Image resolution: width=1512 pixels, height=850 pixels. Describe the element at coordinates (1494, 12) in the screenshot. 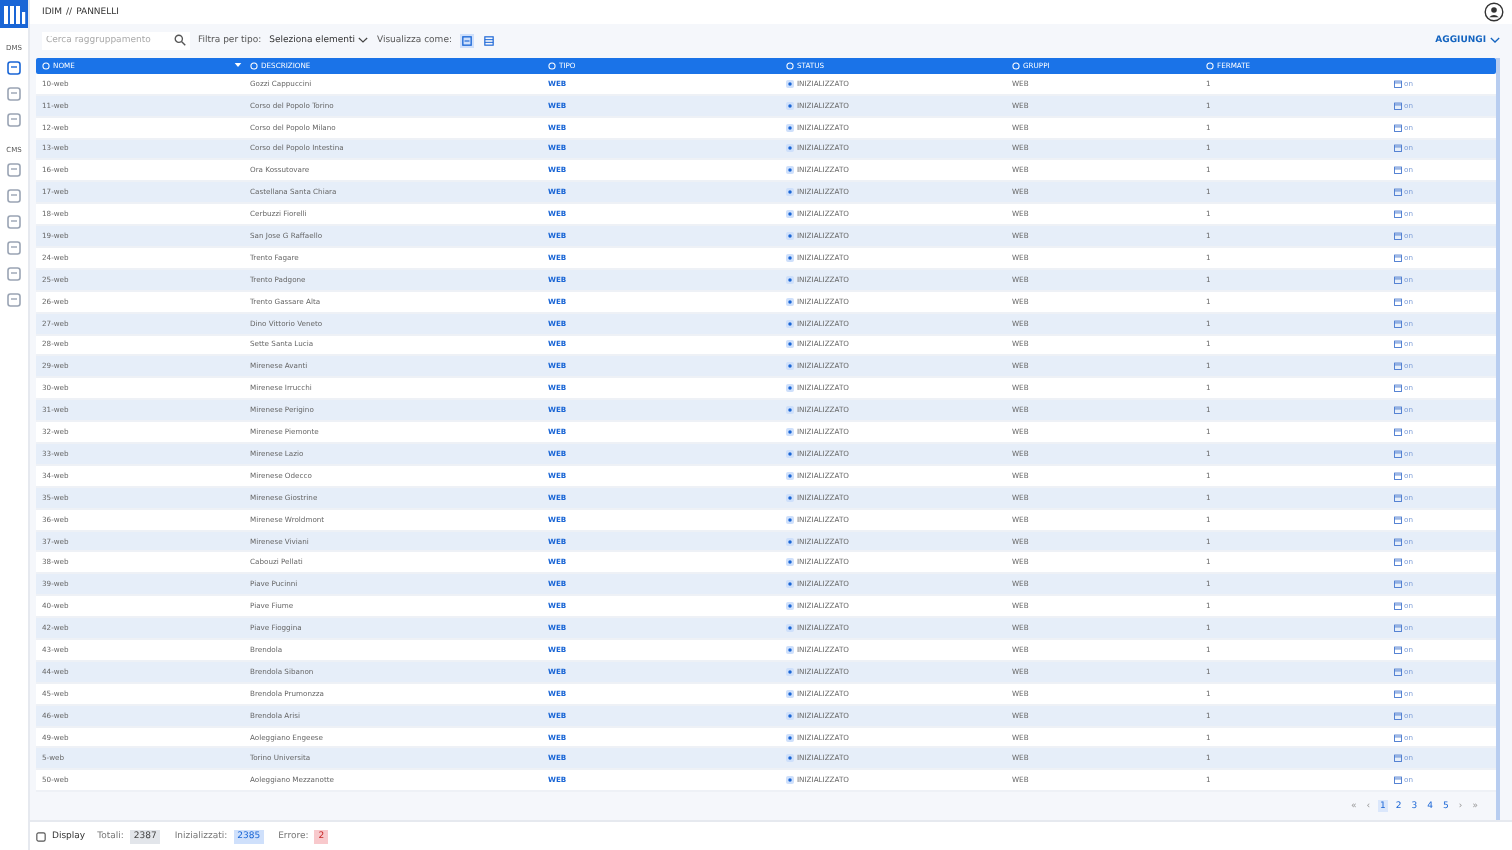

I see `user-avatar-icon` at that location.